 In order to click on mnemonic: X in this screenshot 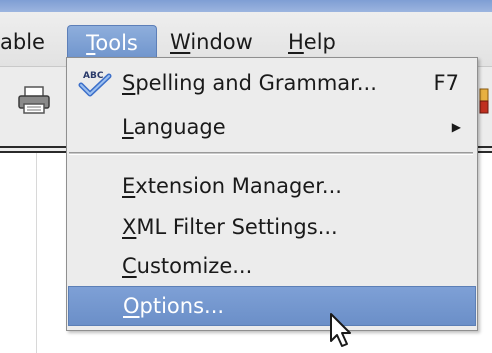, I will do `click(129, 227)`.